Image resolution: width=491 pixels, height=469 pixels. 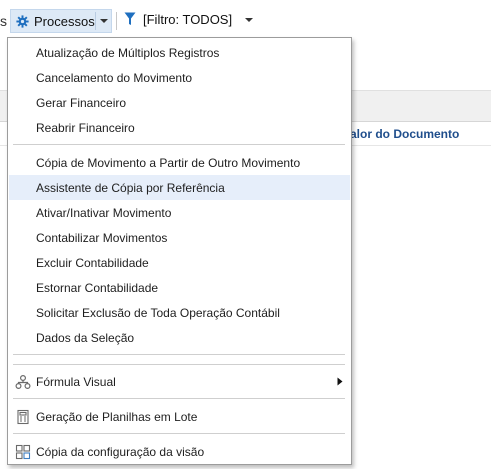 I want to click on menu-item-label: Geração de Planilhas em Lote, so click(x=117, y=417).